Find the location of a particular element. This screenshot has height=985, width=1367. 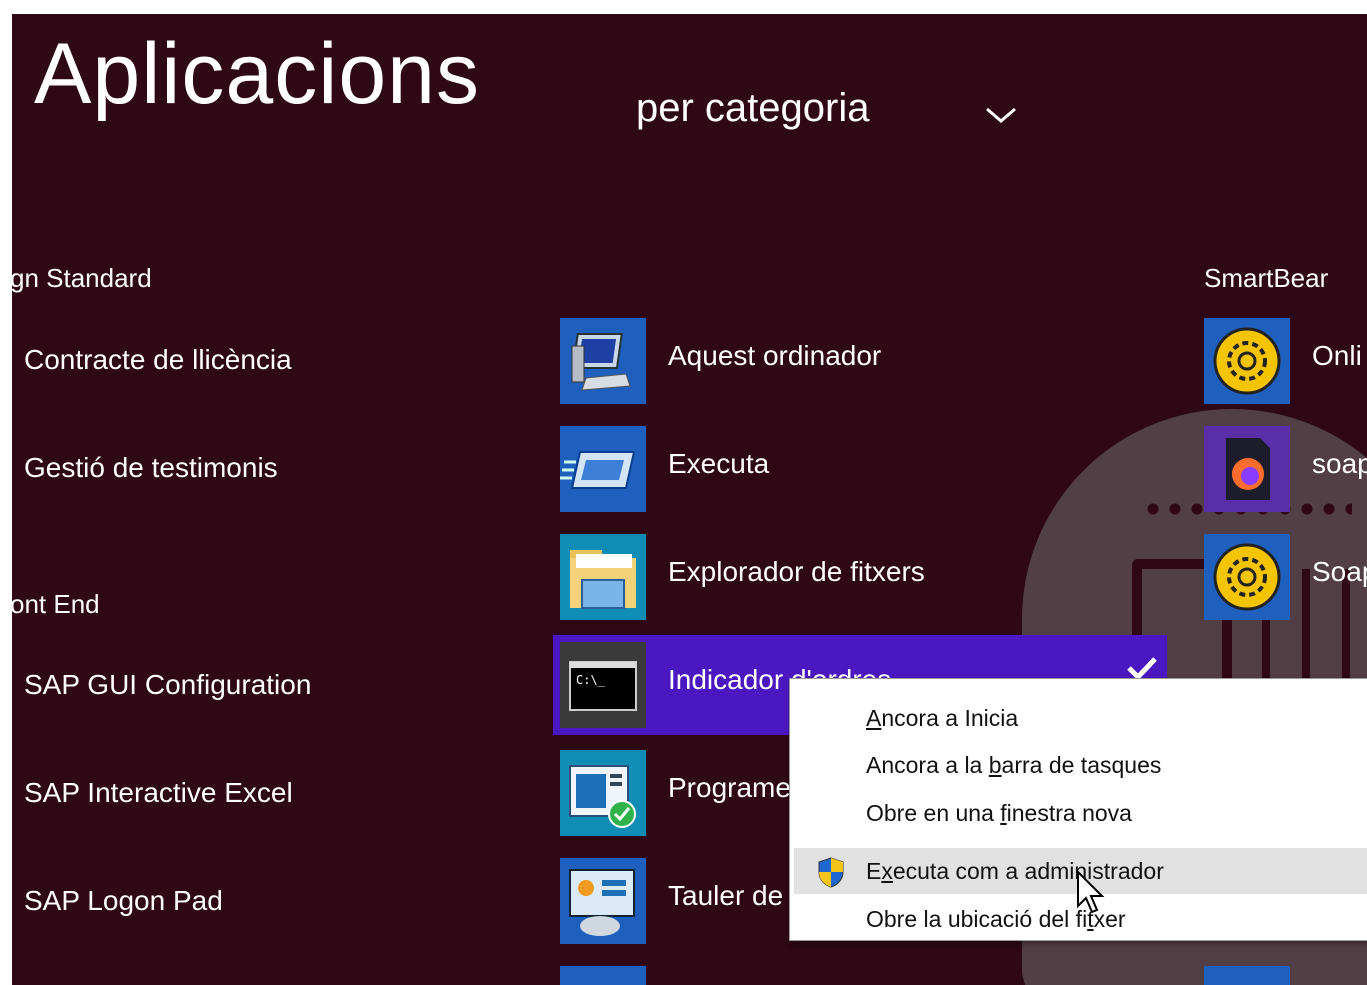

command-prompt-icon: C:\_ is located at coordinates (603, 685).